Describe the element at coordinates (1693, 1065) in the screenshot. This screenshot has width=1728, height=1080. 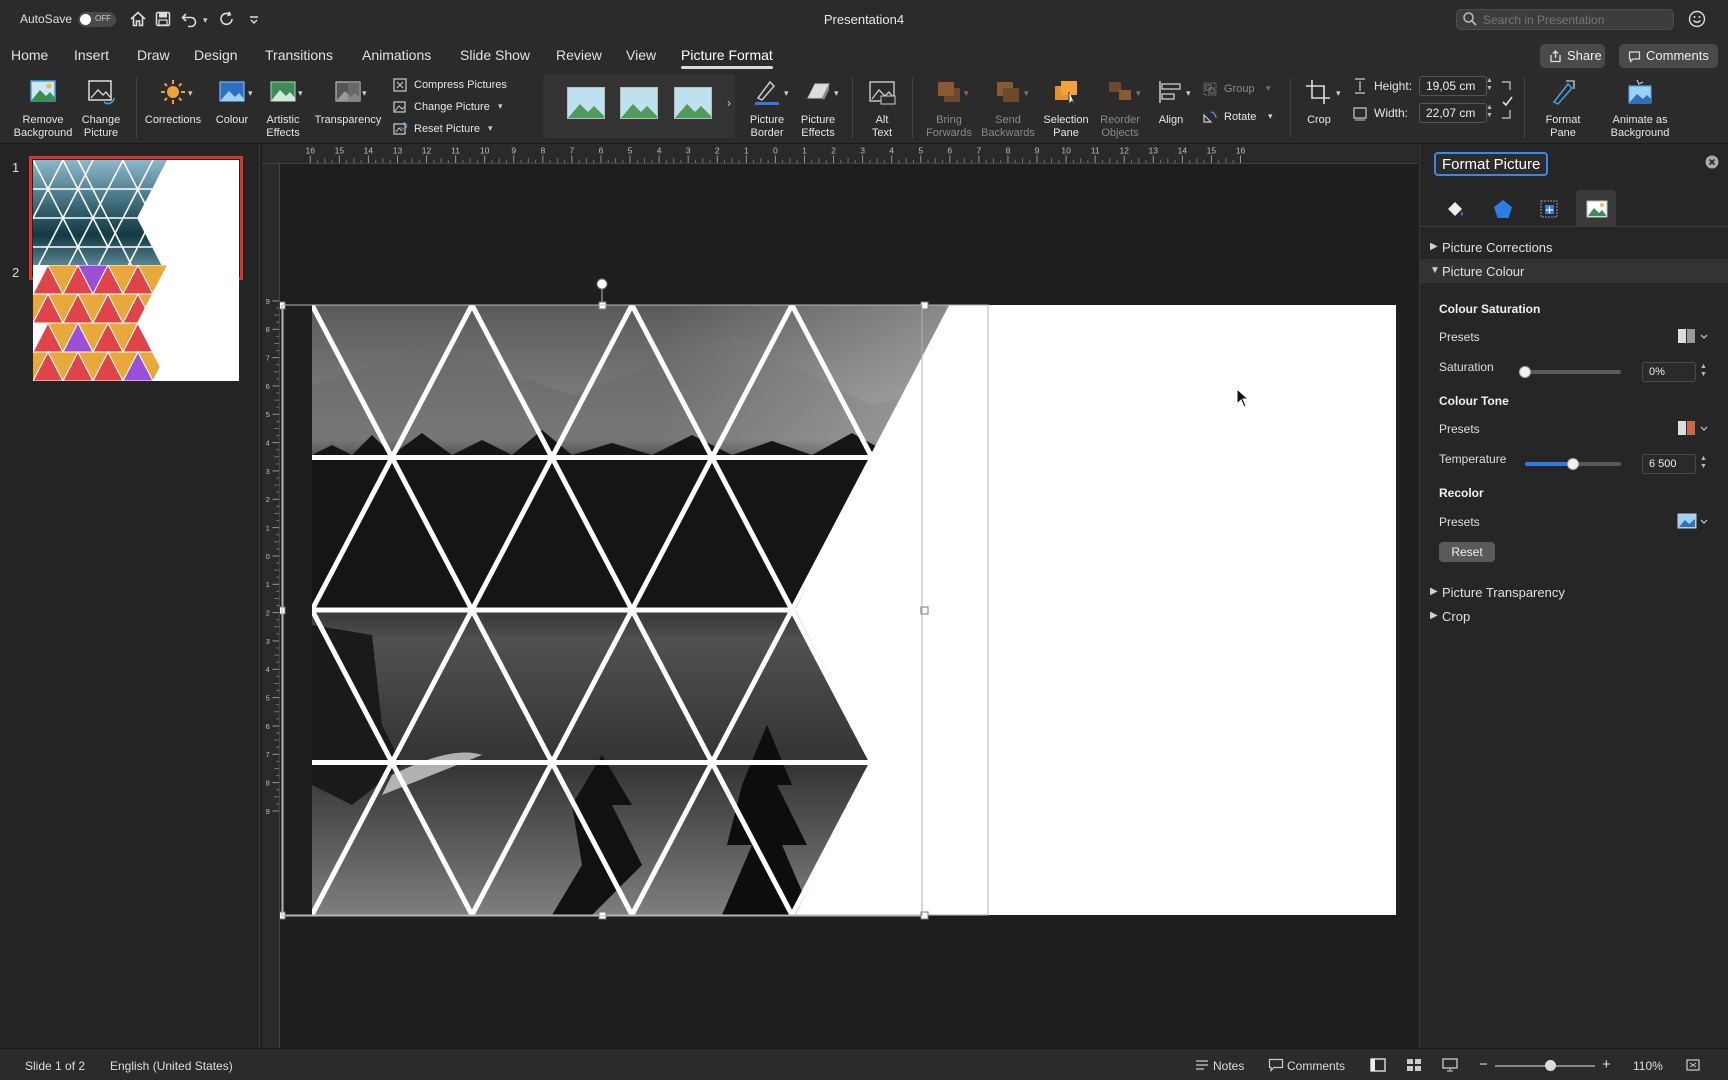
I see `fit-to-window-icon` at that location.